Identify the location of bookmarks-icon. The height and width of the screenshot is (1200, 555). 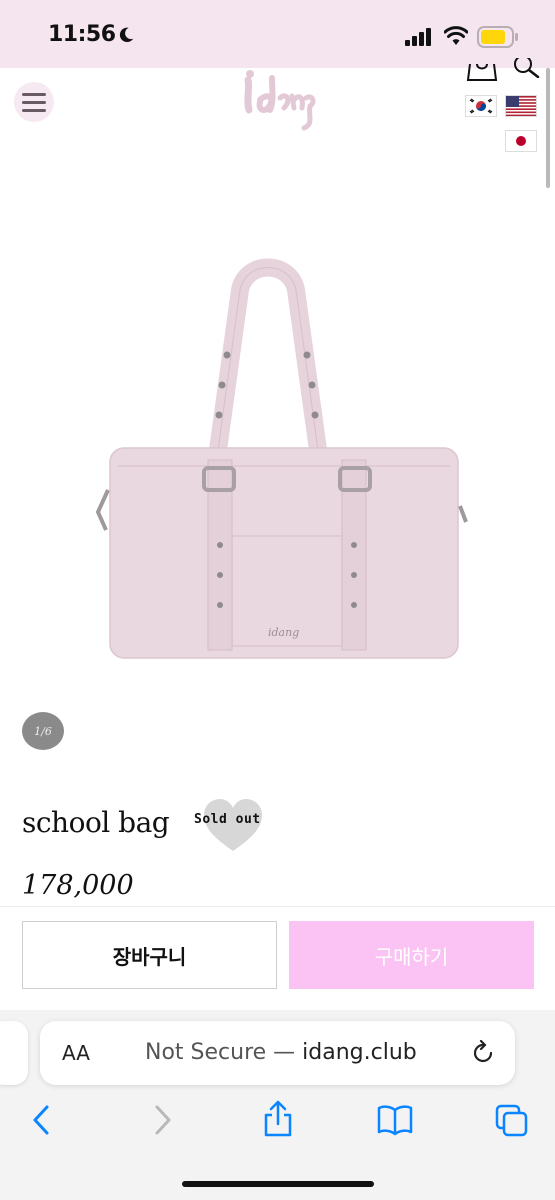
(395, 1120).